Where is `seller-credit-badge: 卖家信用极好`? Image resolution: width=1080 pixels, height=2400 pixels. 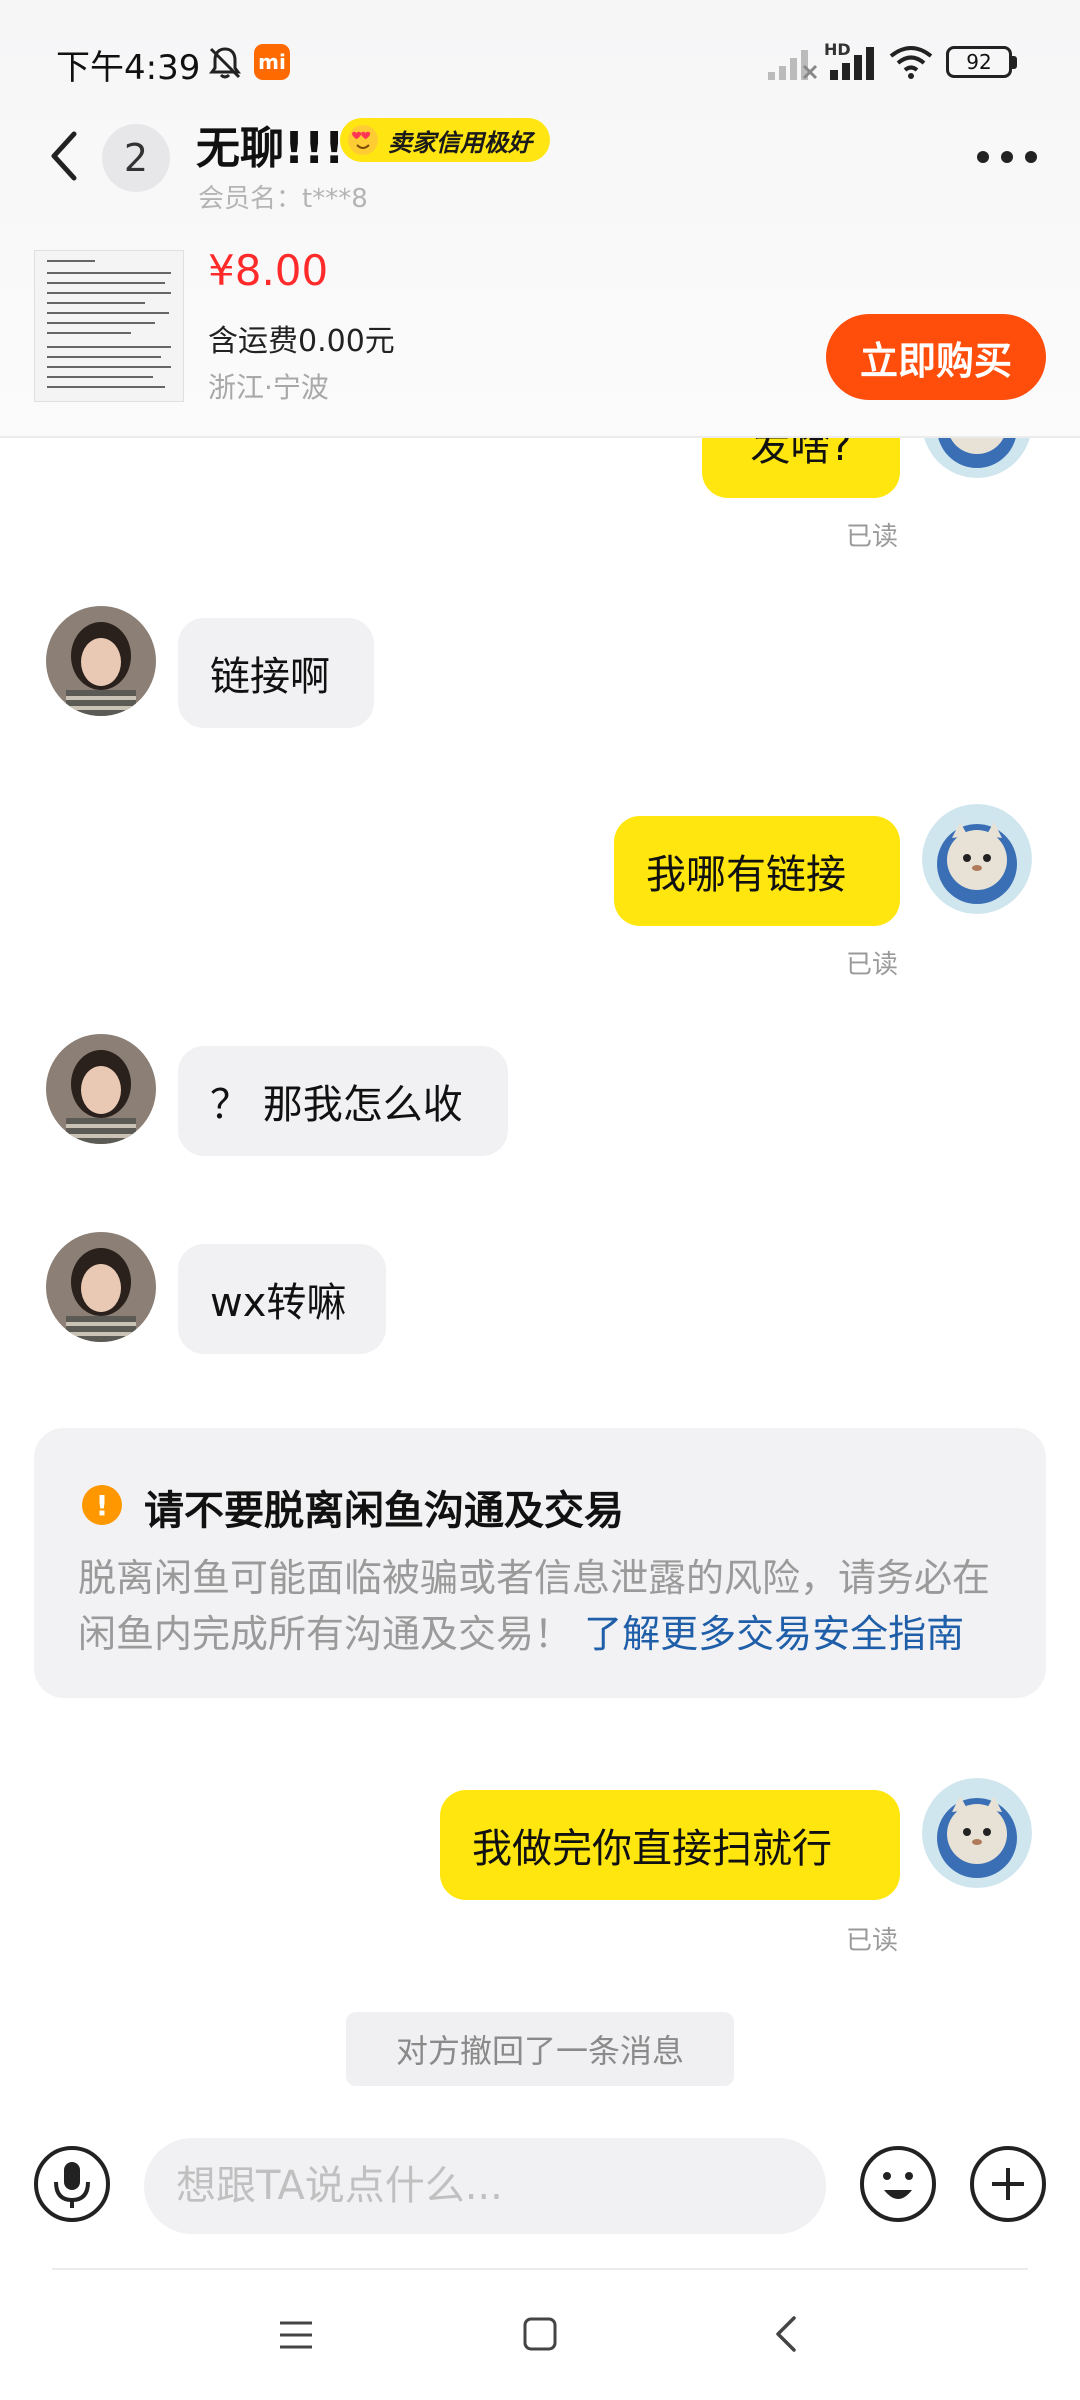
seller-credit-badge: 卖家信用极好 is located at coordinates (445, 140).